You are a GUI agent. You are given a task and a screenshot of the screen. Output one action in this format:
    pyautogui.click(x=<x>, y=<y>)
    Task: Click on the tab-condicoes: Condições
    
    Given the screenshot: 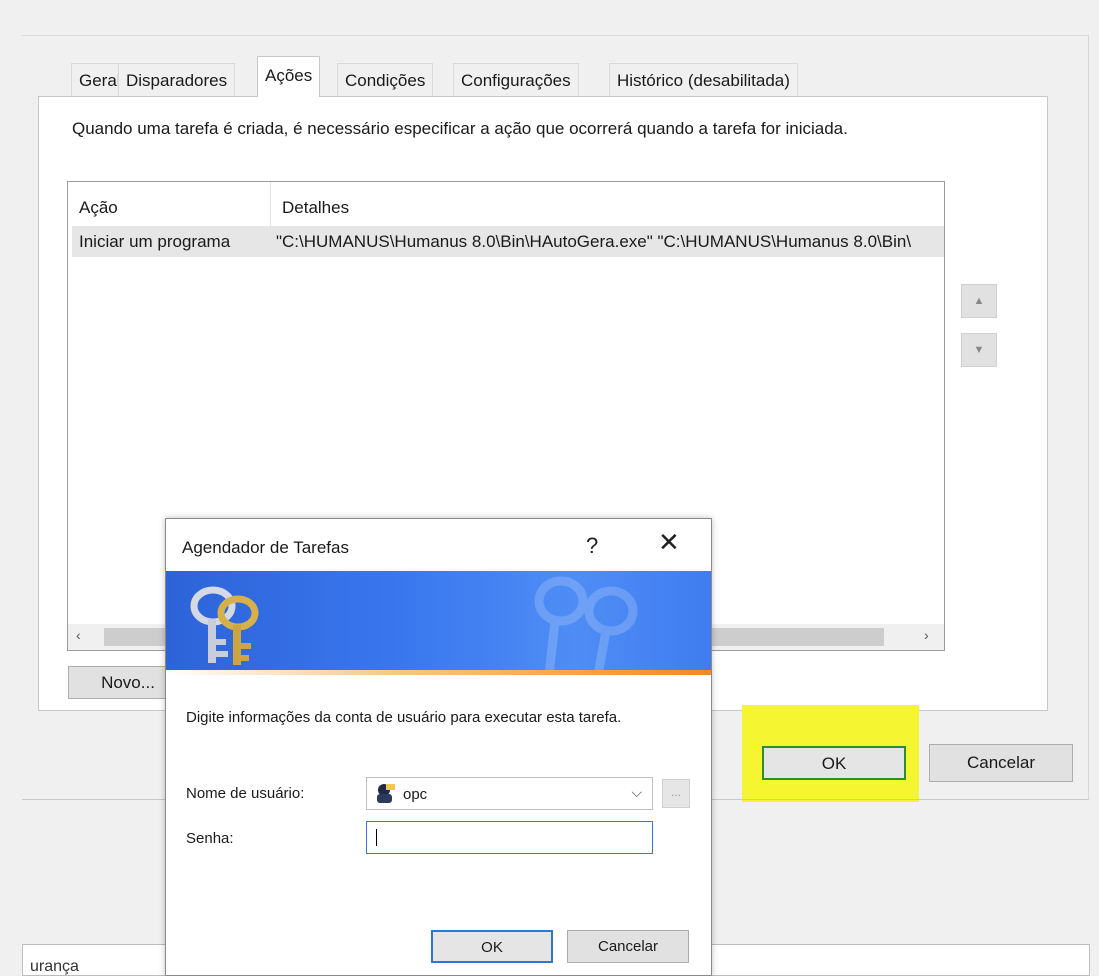 What is the action you would take?
    pyautogui.click(x=385, y=79)
    